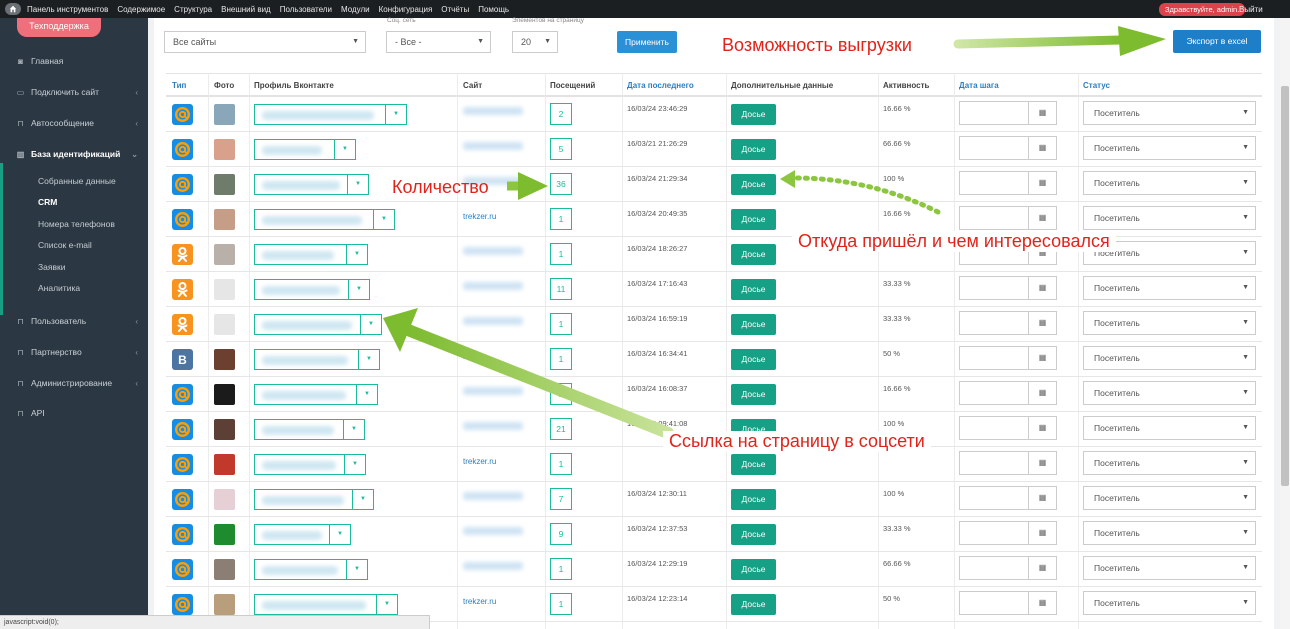 This screenshot has height=629, width=1290. I want to click on visits-count: 36, so click(561, 184).